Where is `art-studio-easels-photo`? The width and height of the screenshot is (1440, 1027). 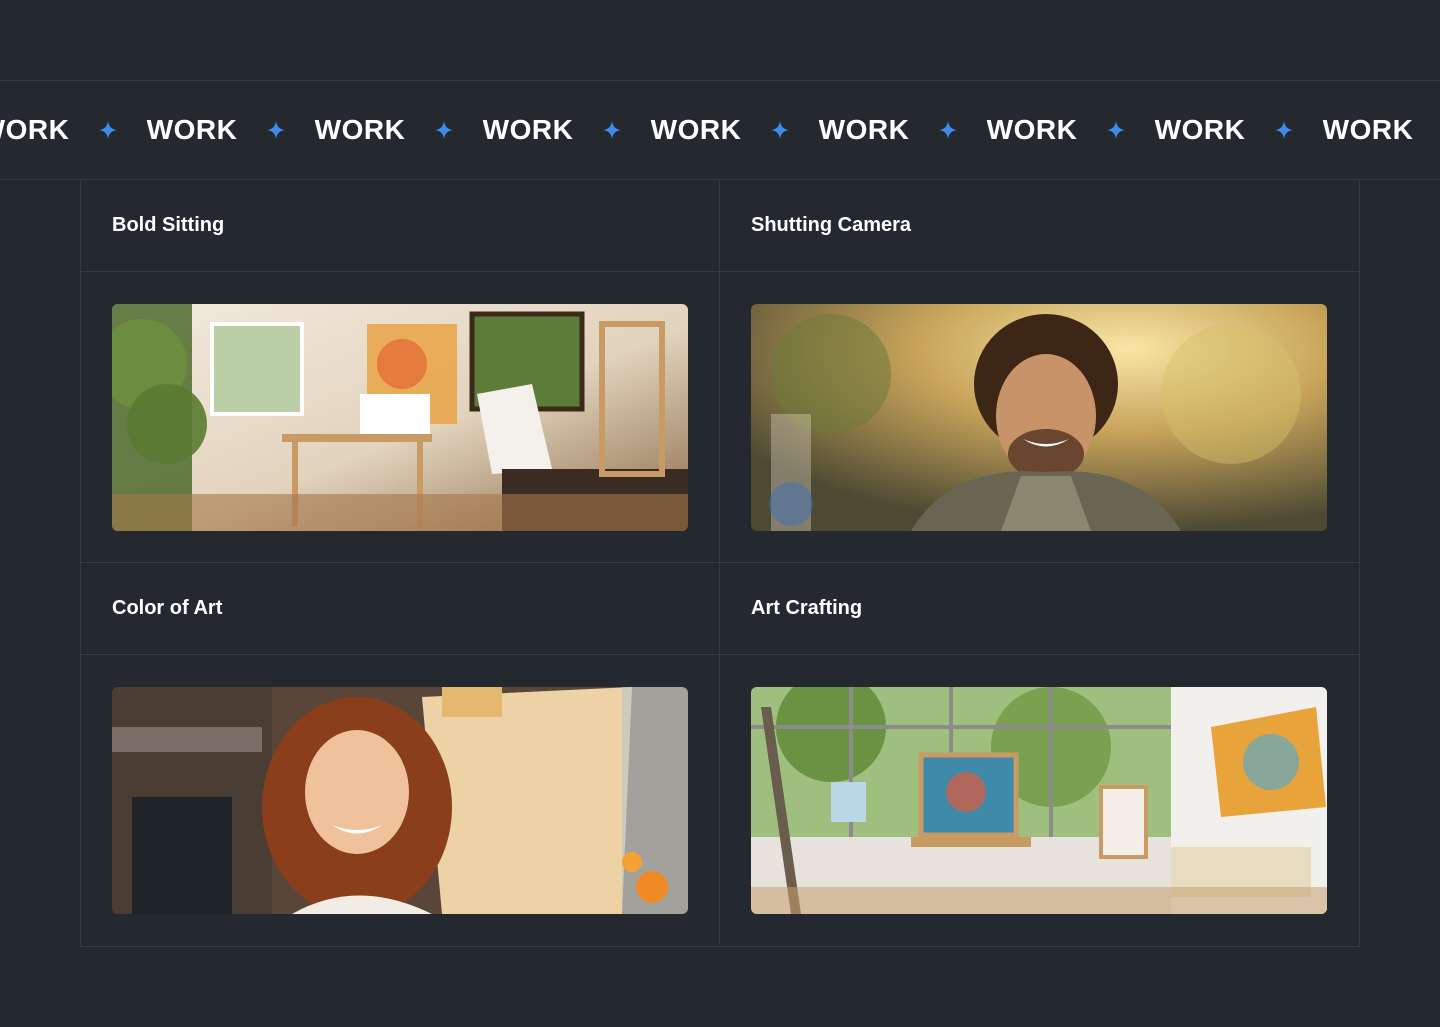
art-studio-easels-photo is located at coordinates (400, 417).